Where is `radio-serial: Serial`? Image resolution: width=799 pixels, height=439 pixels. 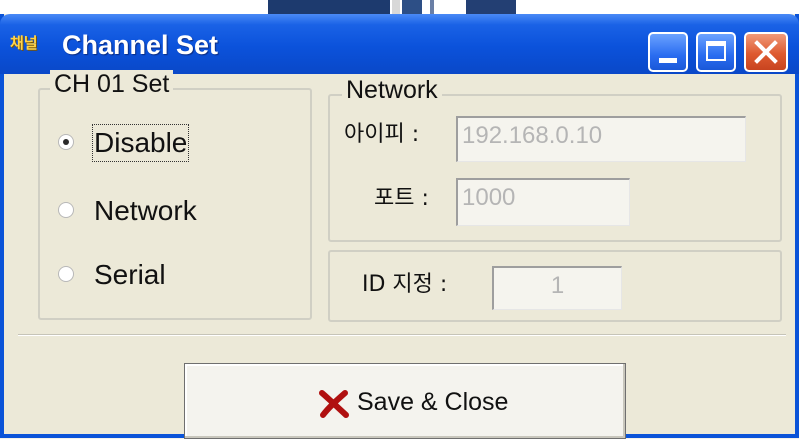 radio-serial: Serial is located at coordinates (148, 275).